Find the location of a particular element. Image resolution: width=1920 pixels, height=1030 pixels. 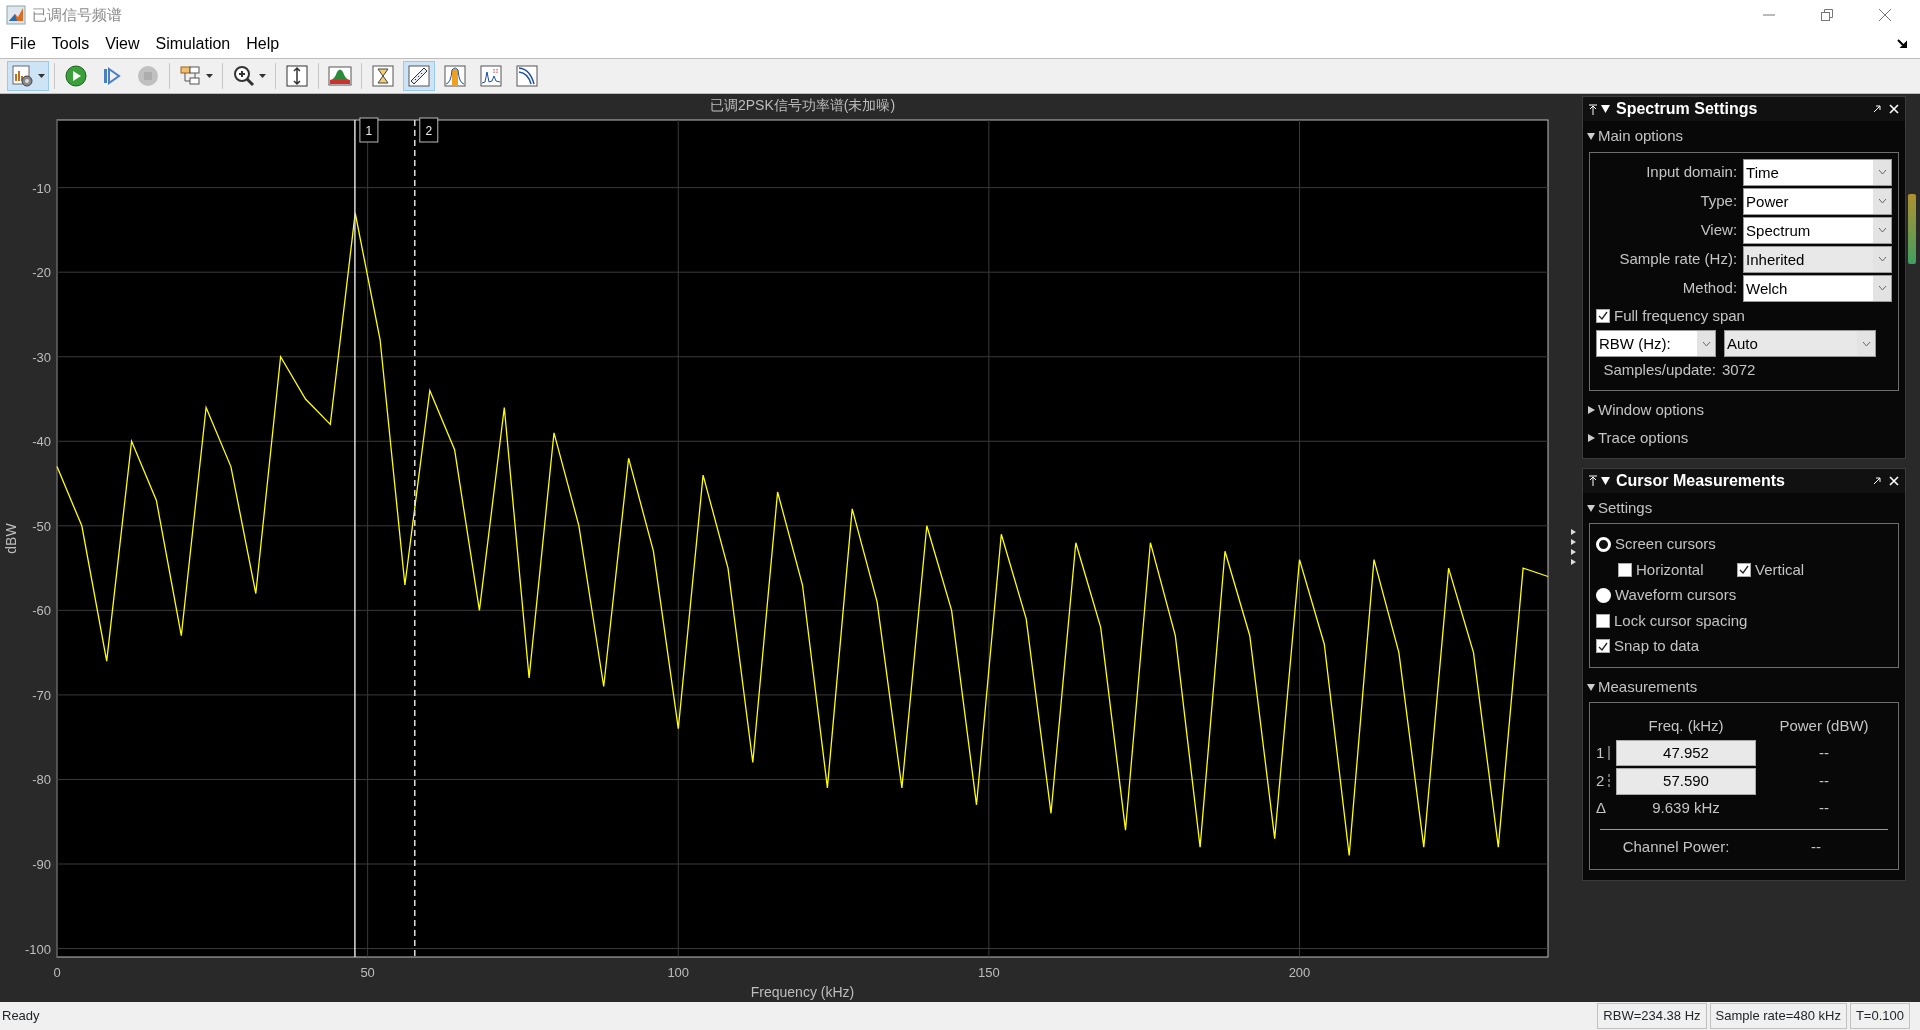

row-label: 1 is located at coordinates (1600, 752).